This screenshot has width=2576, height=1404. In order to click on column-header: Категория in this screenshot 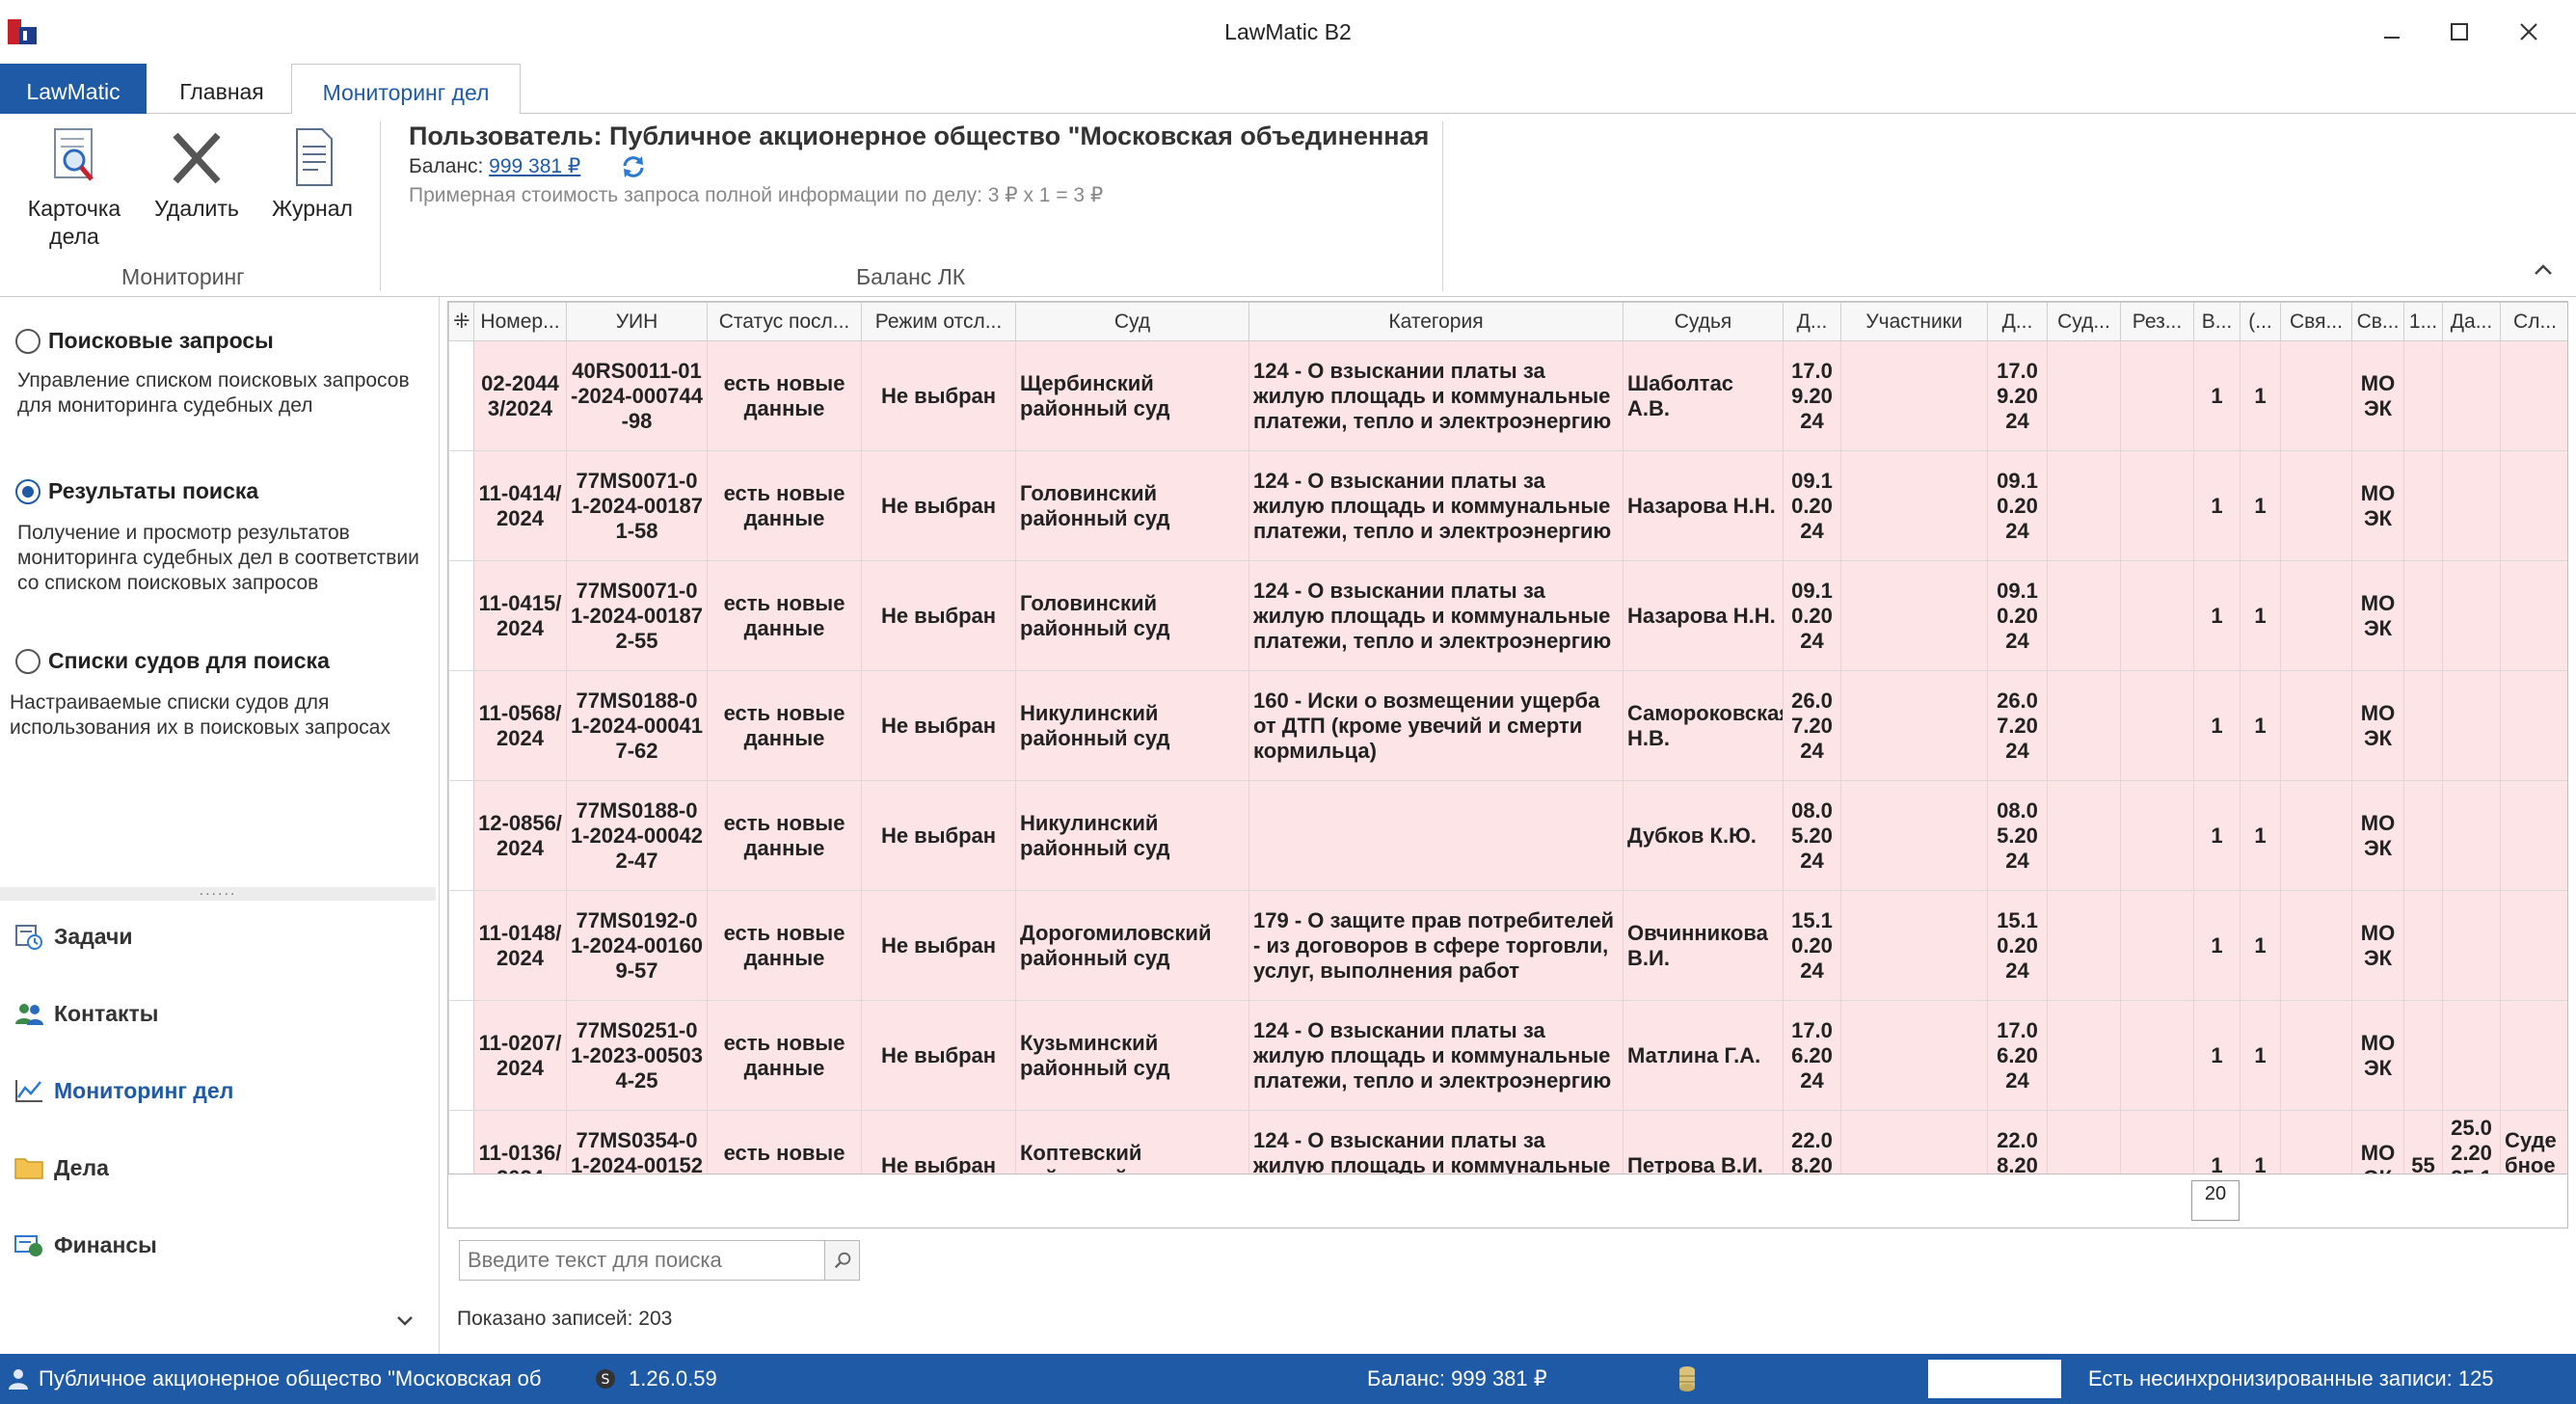, I will do `click(1436, 321)`.